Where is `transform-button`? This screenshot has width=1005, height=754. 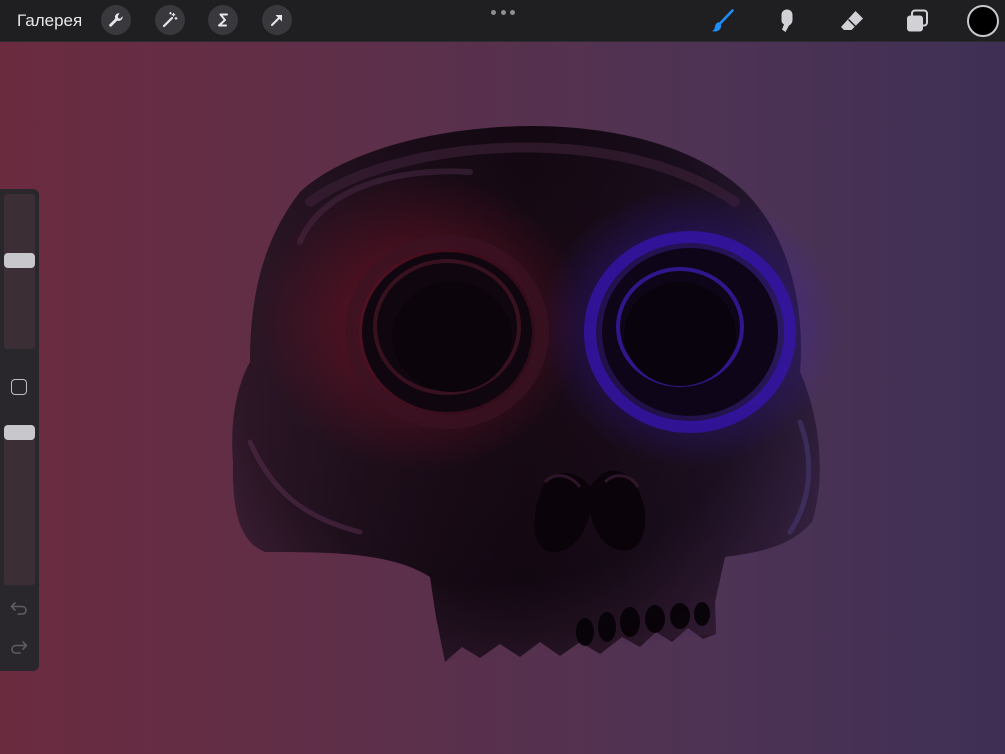
transform-button is located at coordinates (277, 20).